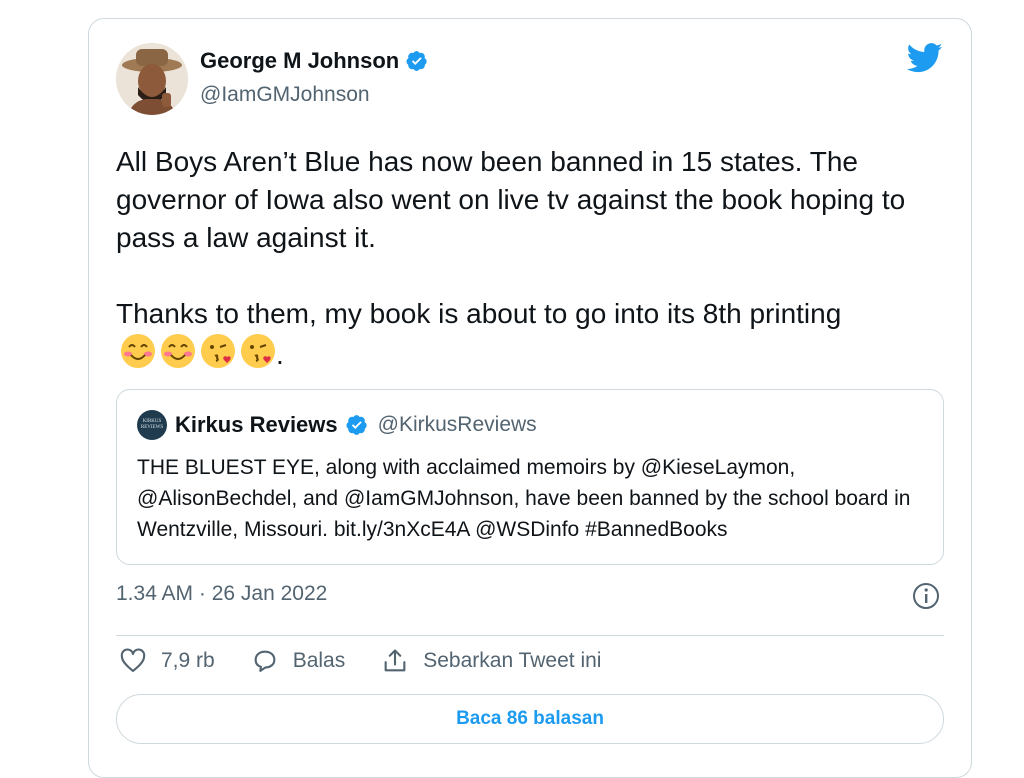 The width and height of the screenshot is (1024, 778). I want to click on like-count: 7,9 rb, so click(188, 660).